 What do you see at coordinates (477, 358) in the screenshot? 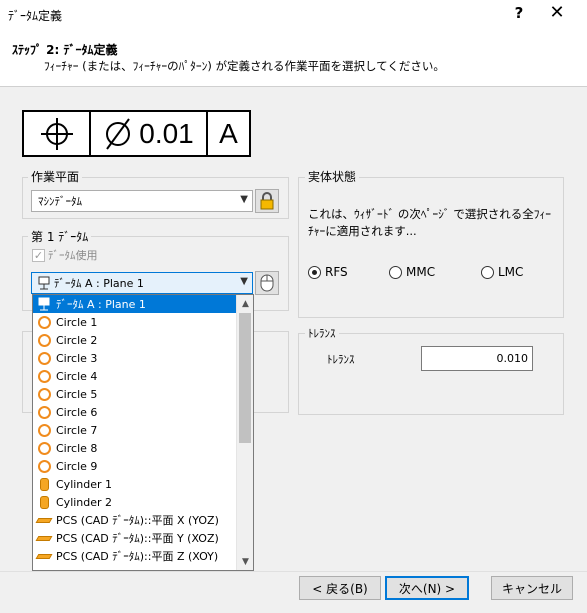
I see `tolerance-input: 0.010` at bounding box center [477, 358].